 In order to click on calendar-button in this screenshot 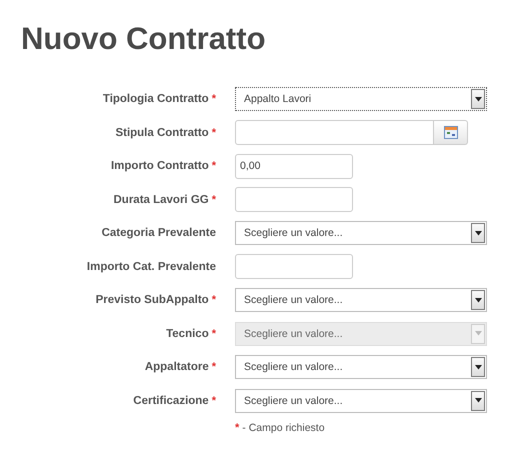, I will do `click(451, 132)`.